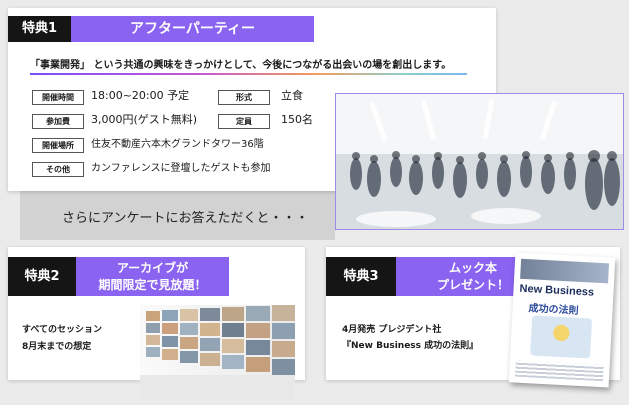  What do you see at coordinates (561, 337) in the screenshot?
I see `book-illustration` at bounding box center [561, 337].